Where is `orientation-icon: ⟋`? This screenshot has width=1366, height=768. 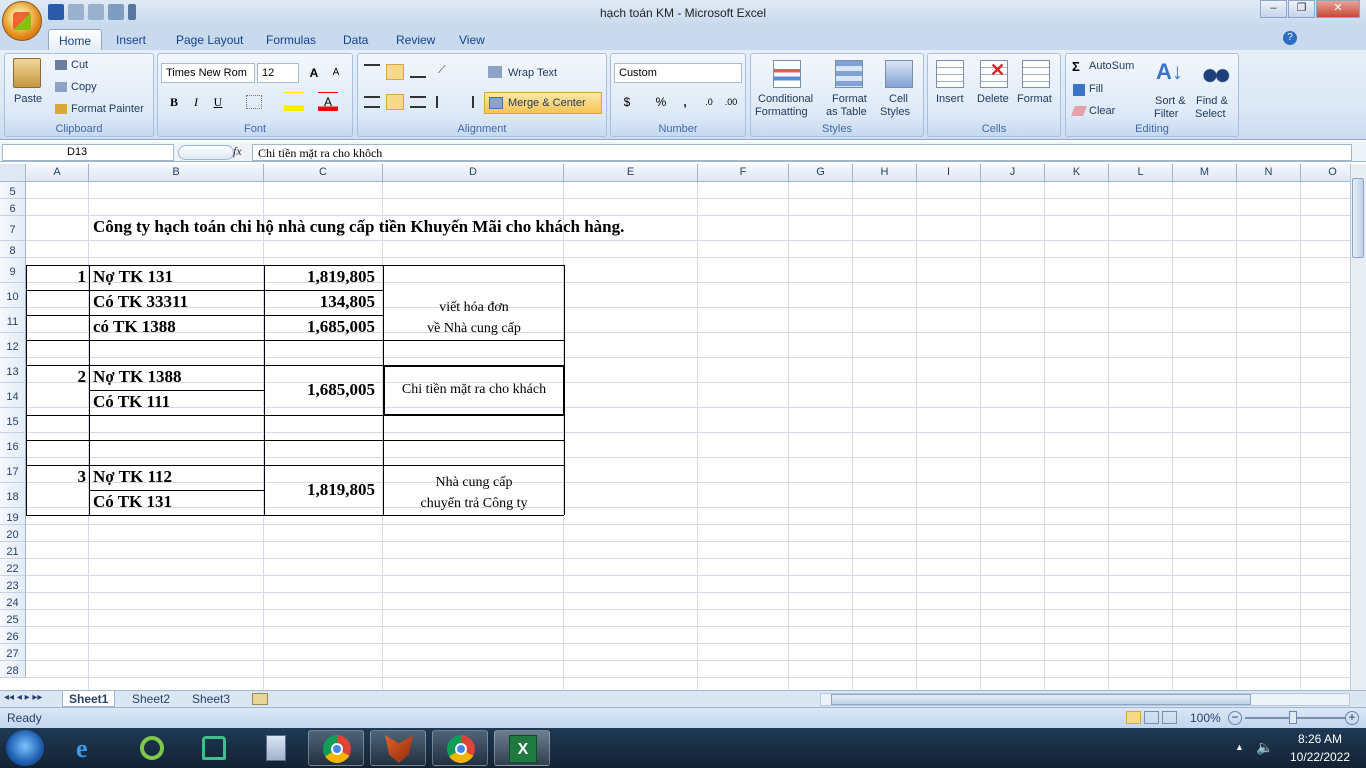 orientation-icon: ⟋ is located at coordinates (448, 71).